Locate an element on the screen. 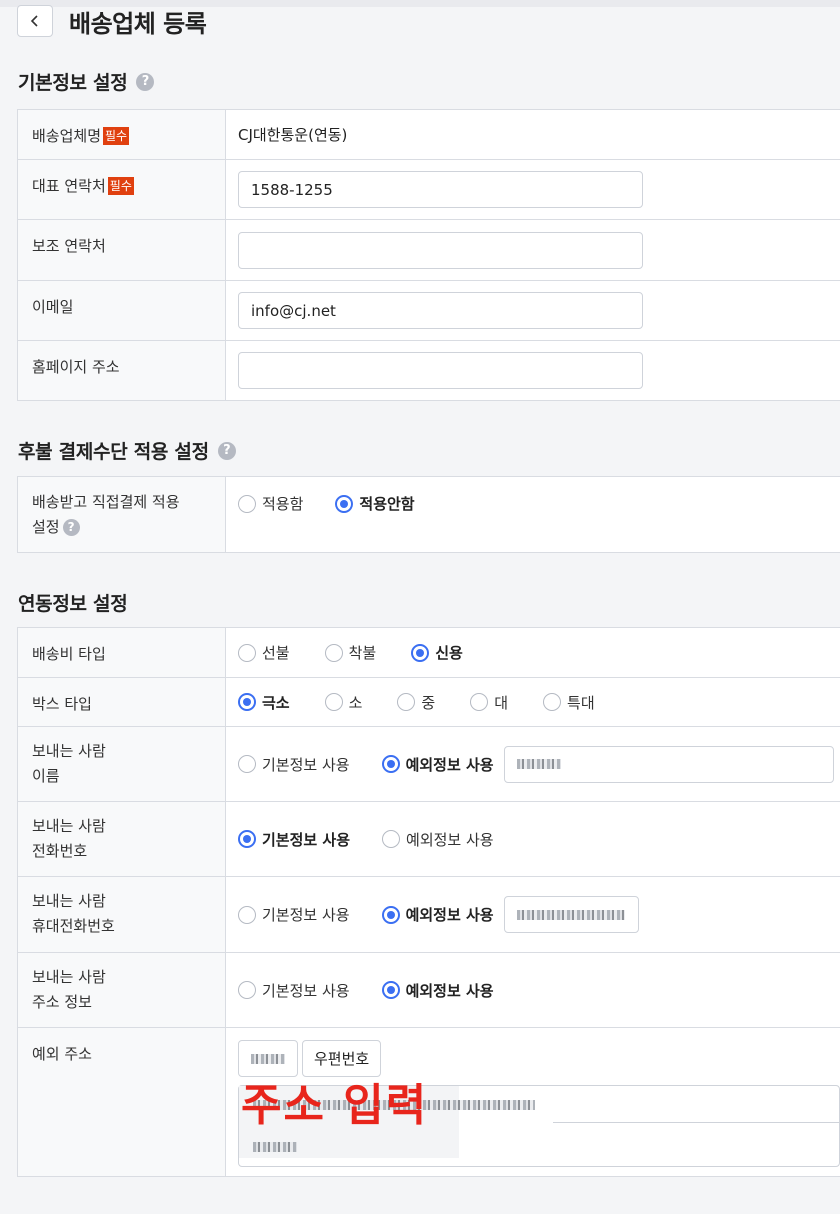 The height and width of the screenshot is (1214, 840). row-company-name: 배송업체명 필수 CJ대한통운(연동) is located at coordinates (429, 135).